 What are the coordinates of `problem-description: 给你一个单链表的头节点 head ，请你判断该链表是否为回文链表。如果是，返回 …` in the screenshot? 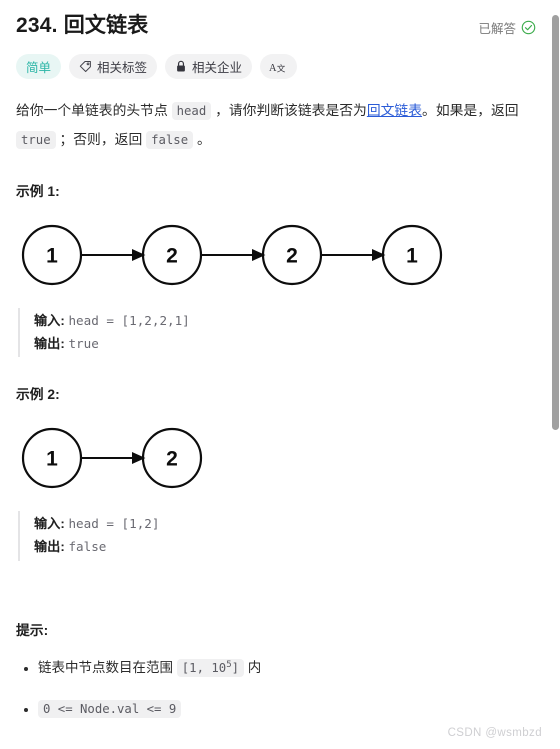 It's located at (272, 125).